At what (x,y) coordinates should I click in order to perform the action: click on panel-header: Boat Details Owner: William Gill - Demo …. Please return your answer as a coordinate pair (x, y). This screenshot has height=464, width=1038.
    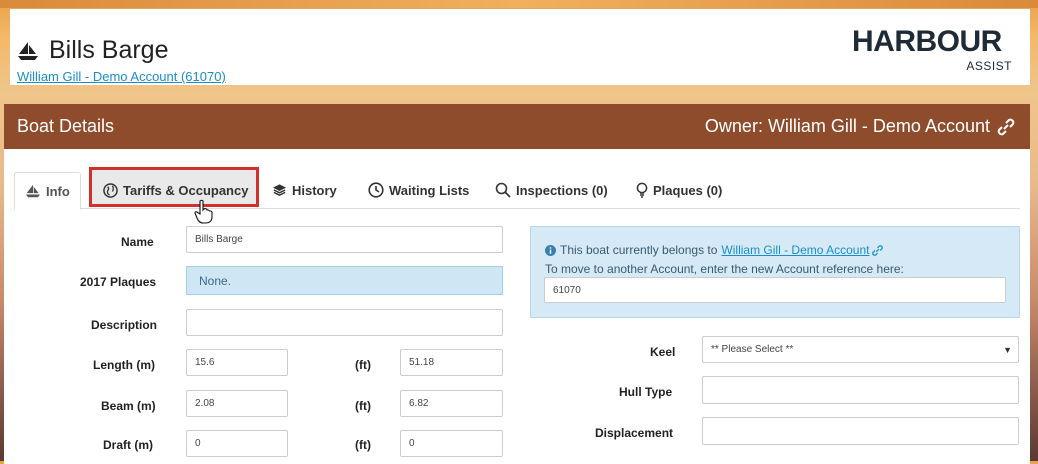
    Looking at the image, I should click on (517, 126).